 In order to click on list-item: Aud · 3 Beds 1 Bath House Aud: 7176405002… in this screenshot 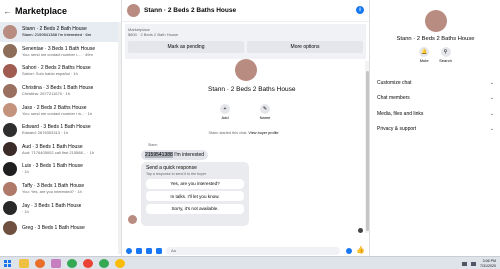, I will do `click(60, 150)`.